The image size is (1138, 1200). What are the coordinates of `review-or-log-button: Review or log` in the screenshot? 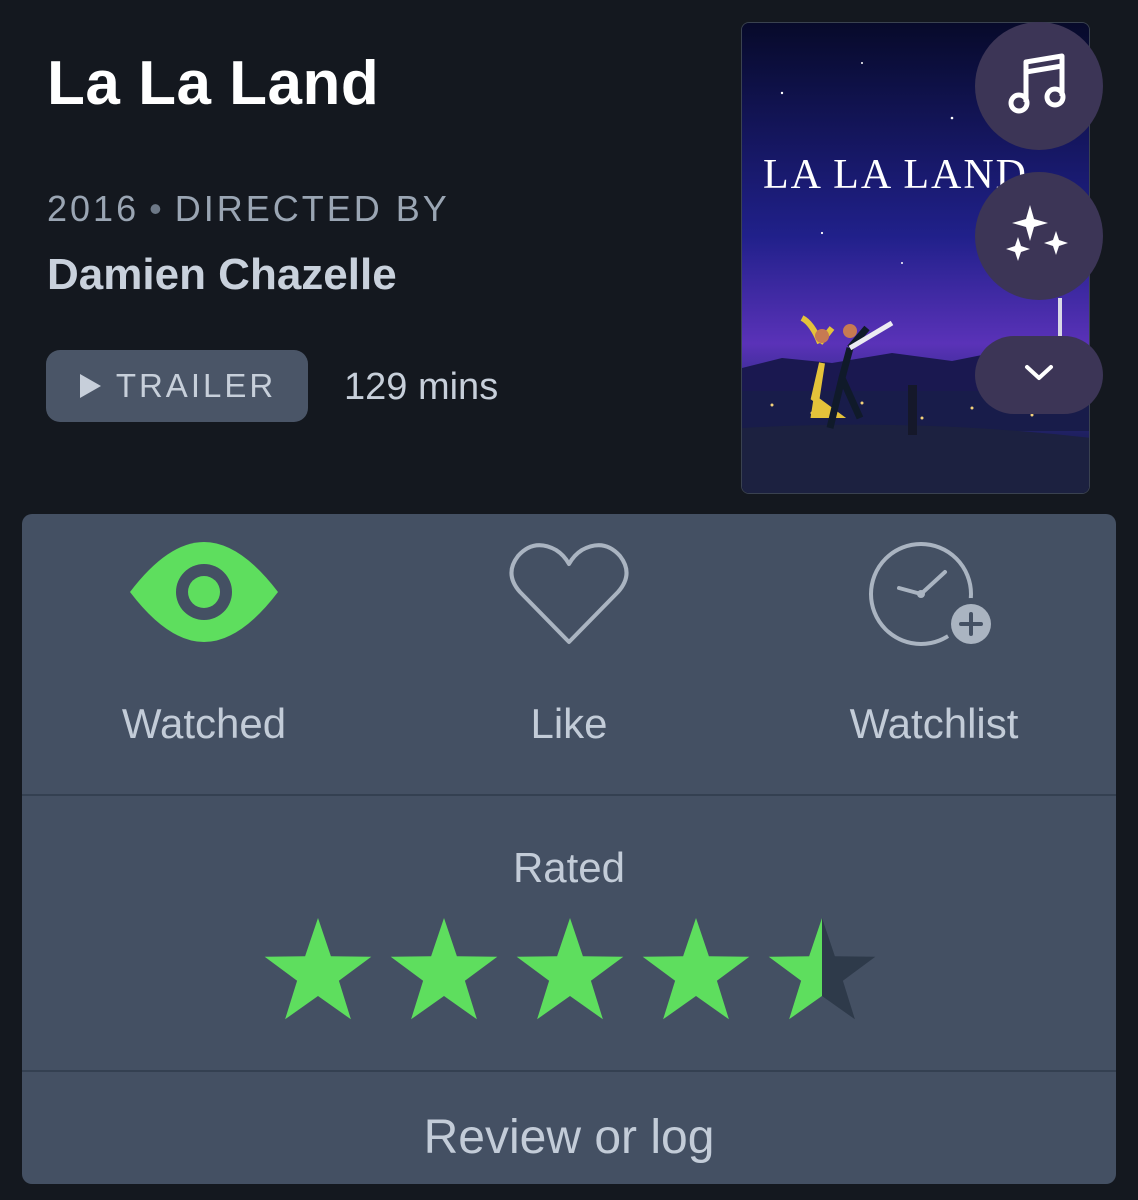 It's located at (569, 1128).